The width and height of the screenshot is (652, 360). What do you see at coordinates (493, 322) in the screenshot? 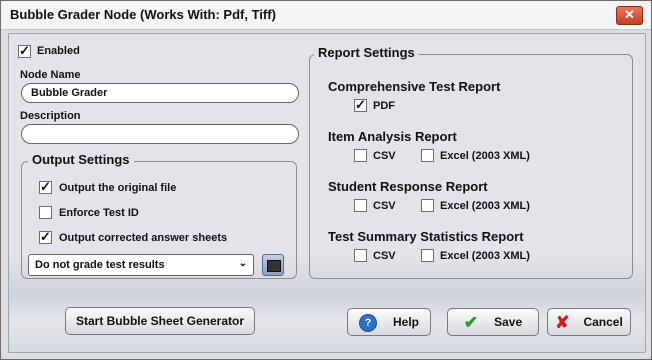
I see `save-button: ✔ Save` at bounding box center [493, 322].